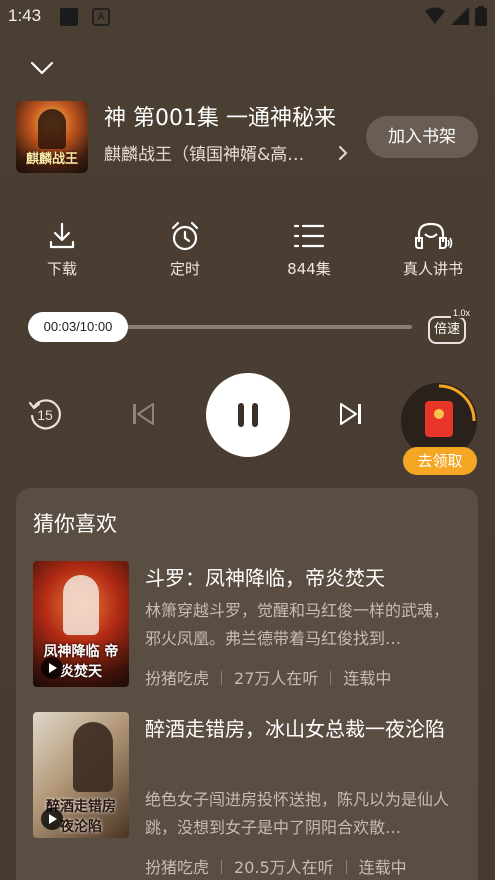 The image size is (495, 880). I want to click on timer-label: 定时, so click(184, 269).